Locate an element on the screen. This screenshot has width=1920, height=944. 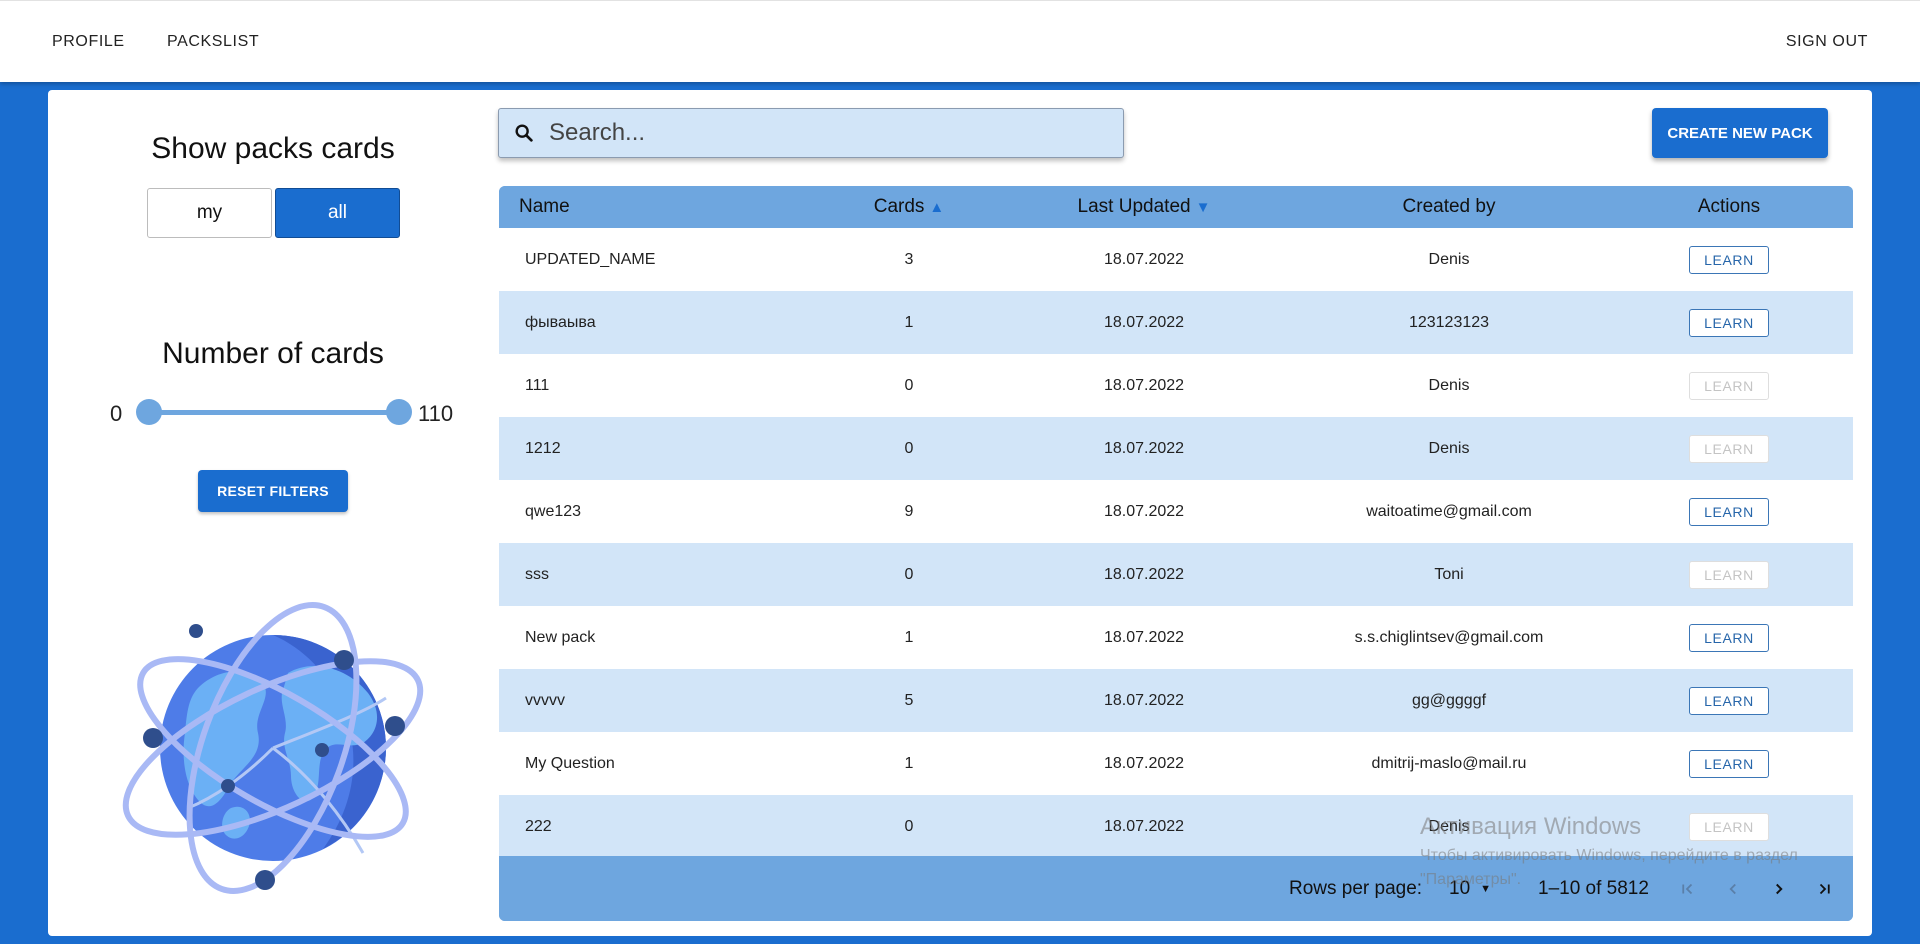
slider-max-handle is located at coordinates (399, 412).